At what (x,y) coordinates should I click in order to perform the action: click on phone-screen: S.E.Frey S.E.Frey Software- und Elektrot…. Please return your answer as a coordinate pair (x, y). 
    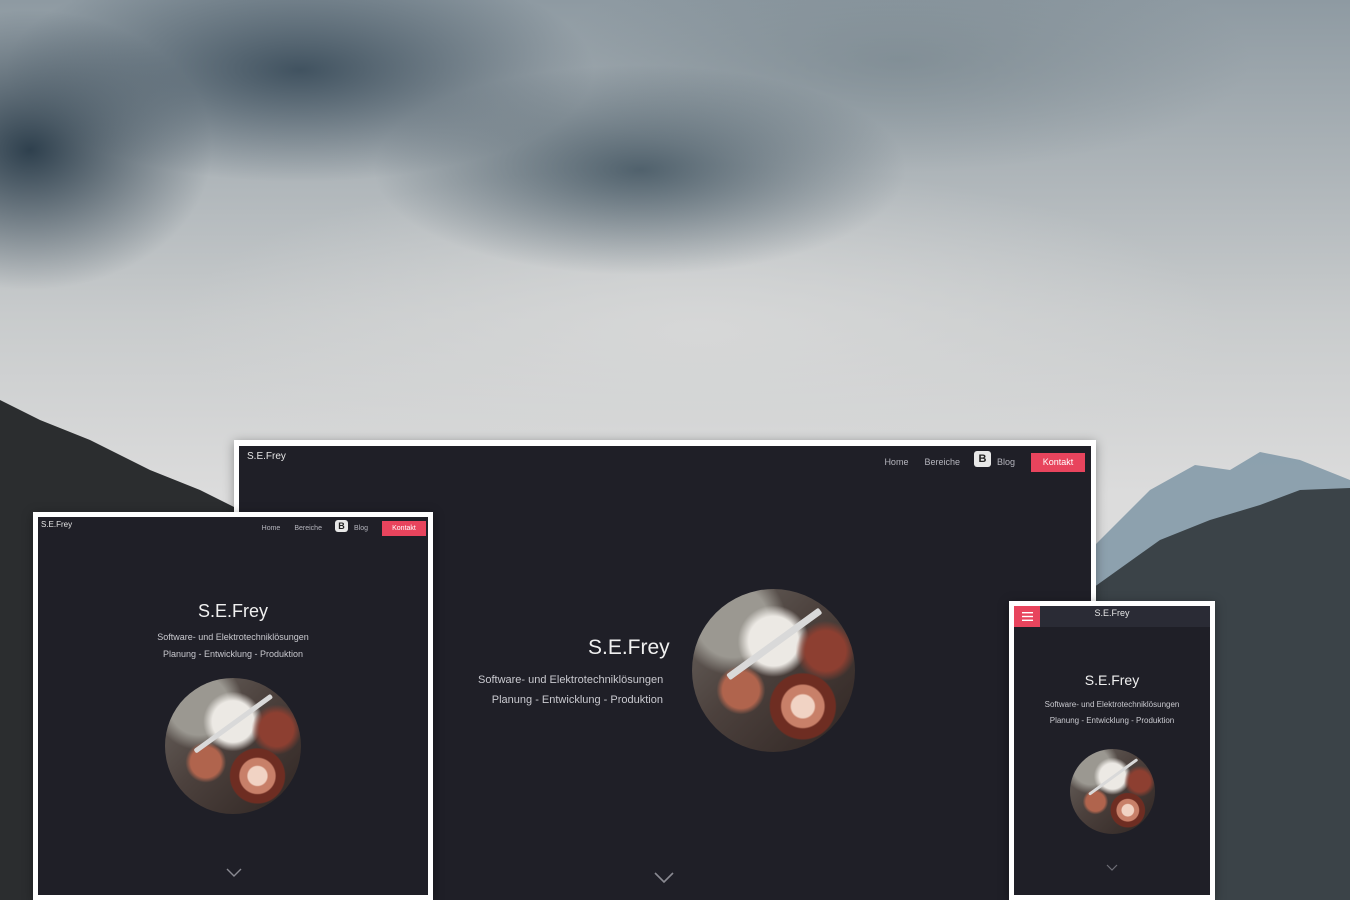
    Looking at the image, I should click on (1112, 750).